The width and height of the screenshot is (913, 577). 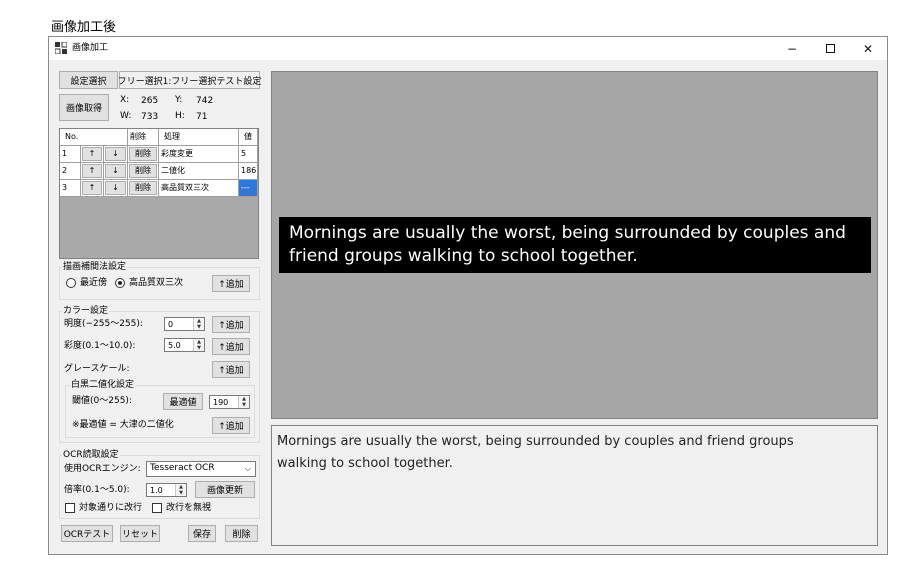 What do you see at coordinates (229, 402) in the screenshot?
I see `threshold-stepper: 190 ▲ ▼` at bounding box center [229, 402].